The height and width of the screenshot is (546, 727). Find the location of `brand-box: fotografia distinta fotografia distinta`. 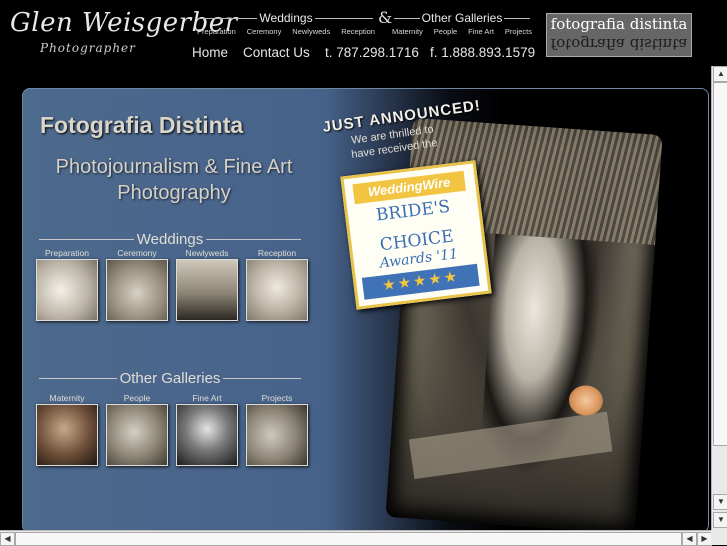

brand-box: fotografia distinta fotografia distinta is located at coordinates (619, 35).